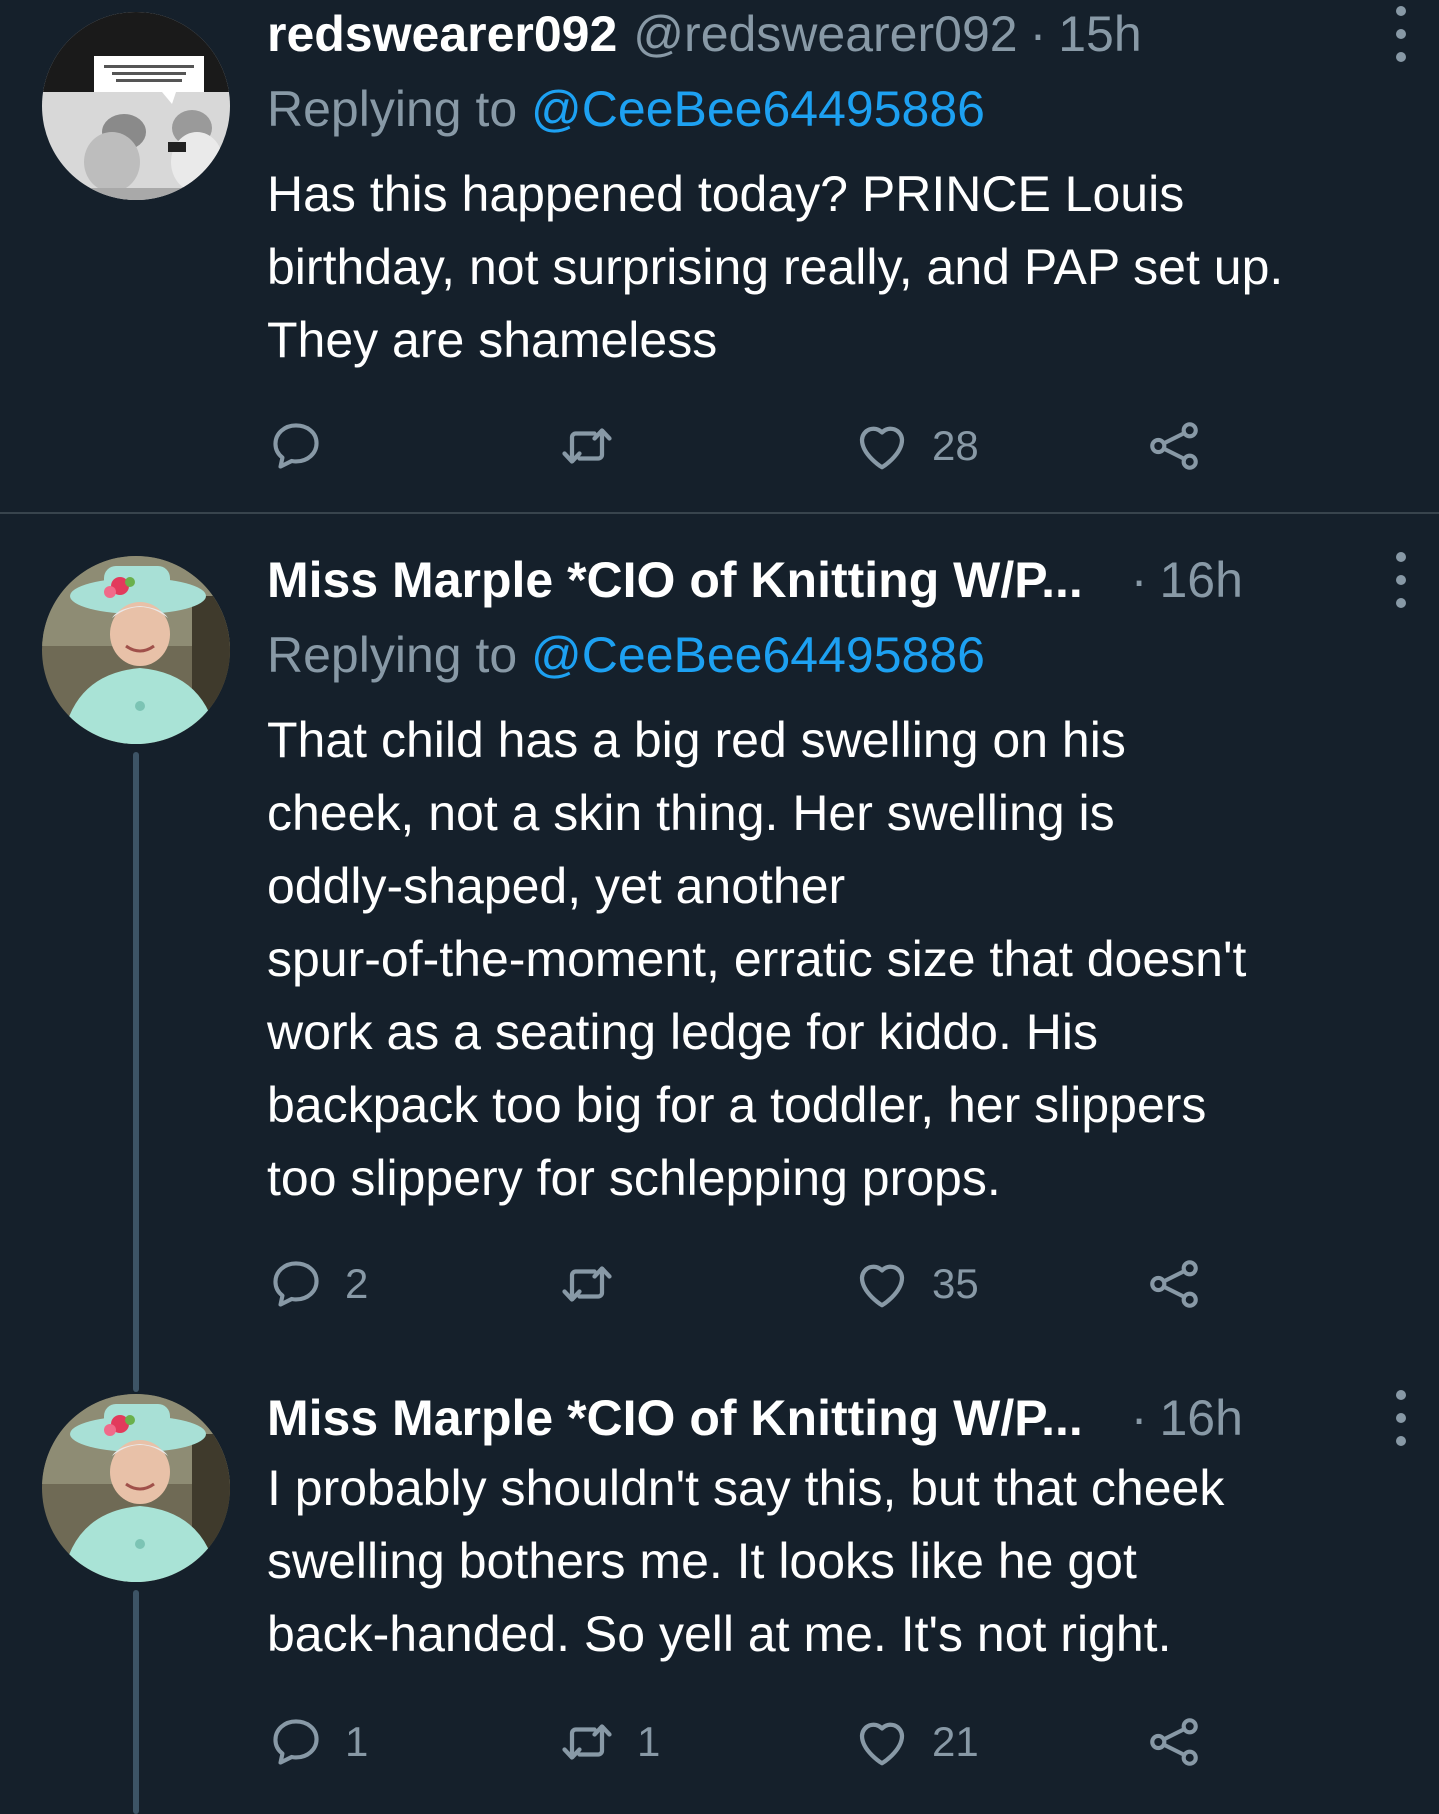 This screenshot has height=1814, width=1439. What do you see at coordinates (442, 34) in the screenshot?
I see `display-name: redswearer092` at bounding box center [442, 34].